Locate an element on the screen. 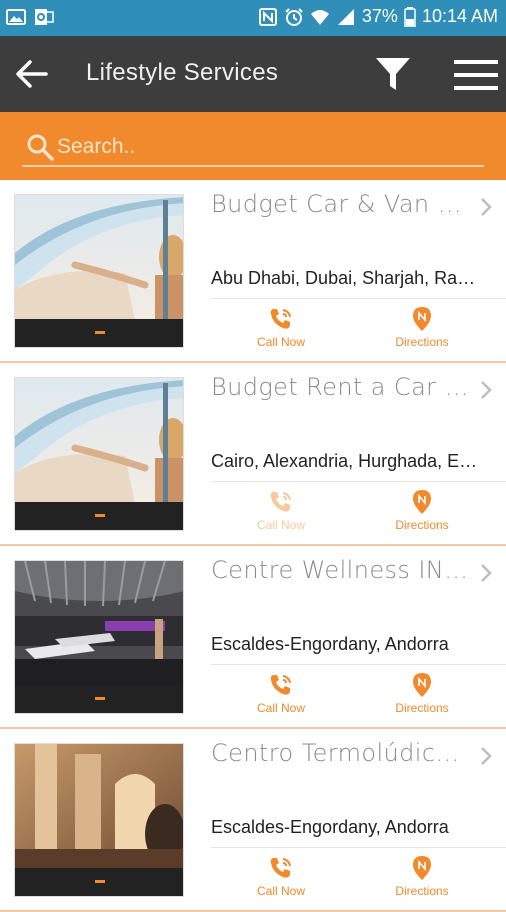  status-bar: 37% 10:14 AM is located at coordinates (253, 18).